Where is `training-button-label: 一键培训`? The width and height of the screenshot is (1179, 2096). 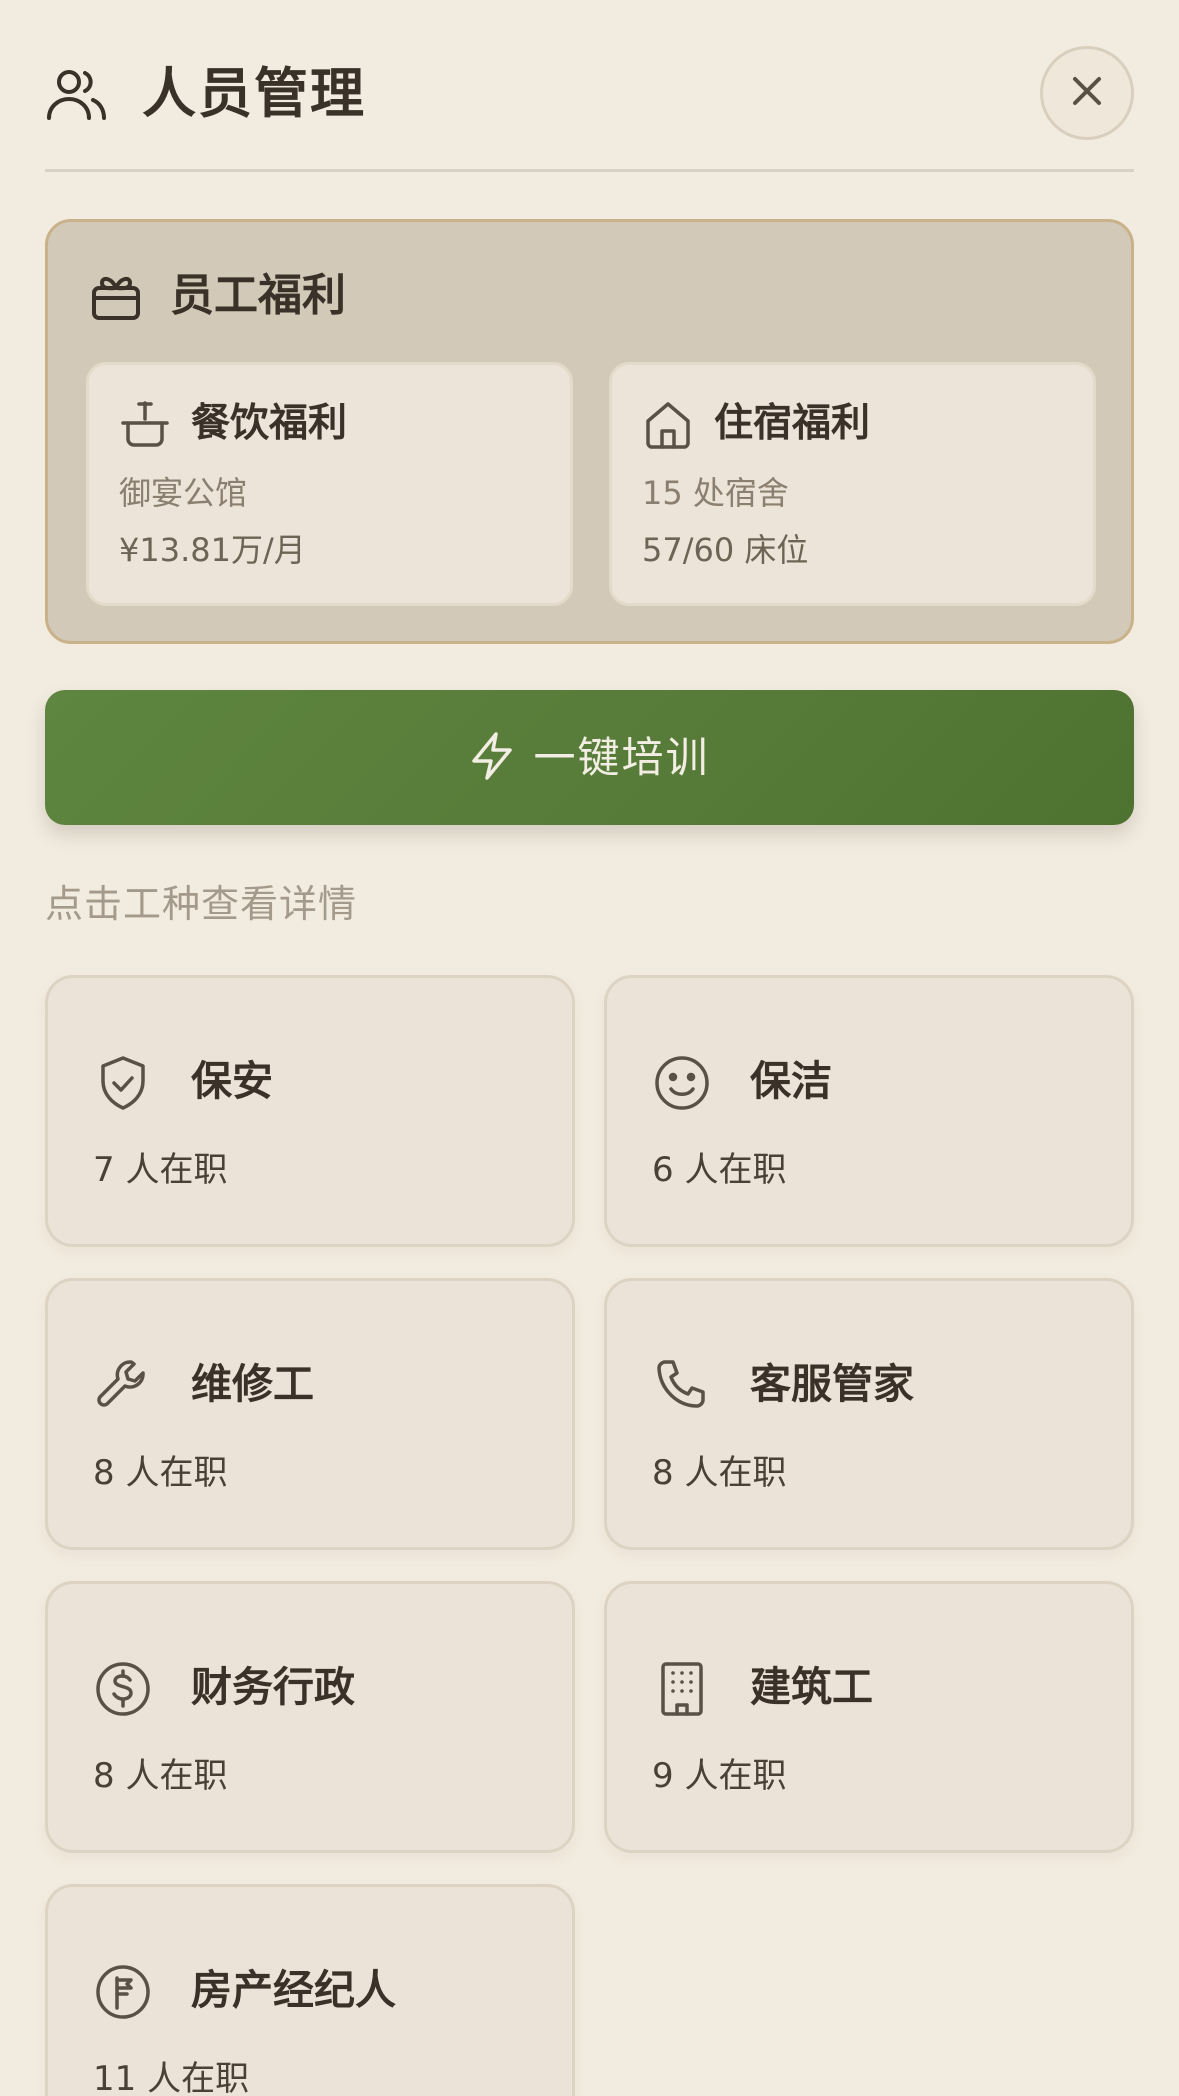
training-button-label: 一键培训 is located at coordinates (621, 757).